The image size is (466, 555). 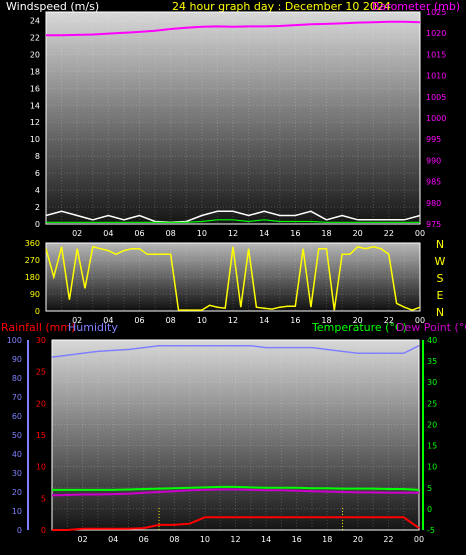 I want to click on windspeed-tick-6: 6, so click(x=37, y=173).